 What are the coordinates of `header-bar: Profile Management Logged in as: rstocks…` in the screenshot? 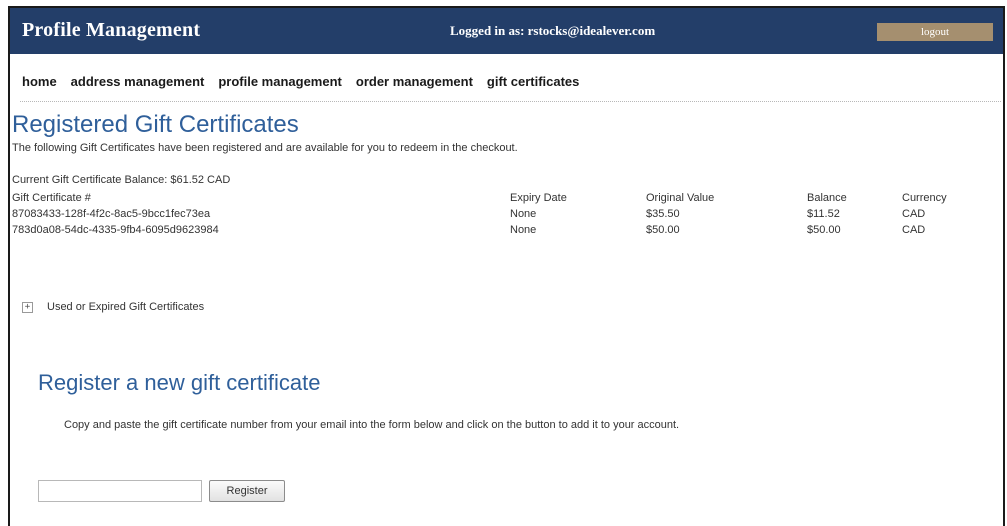 It's located at (506, 31).